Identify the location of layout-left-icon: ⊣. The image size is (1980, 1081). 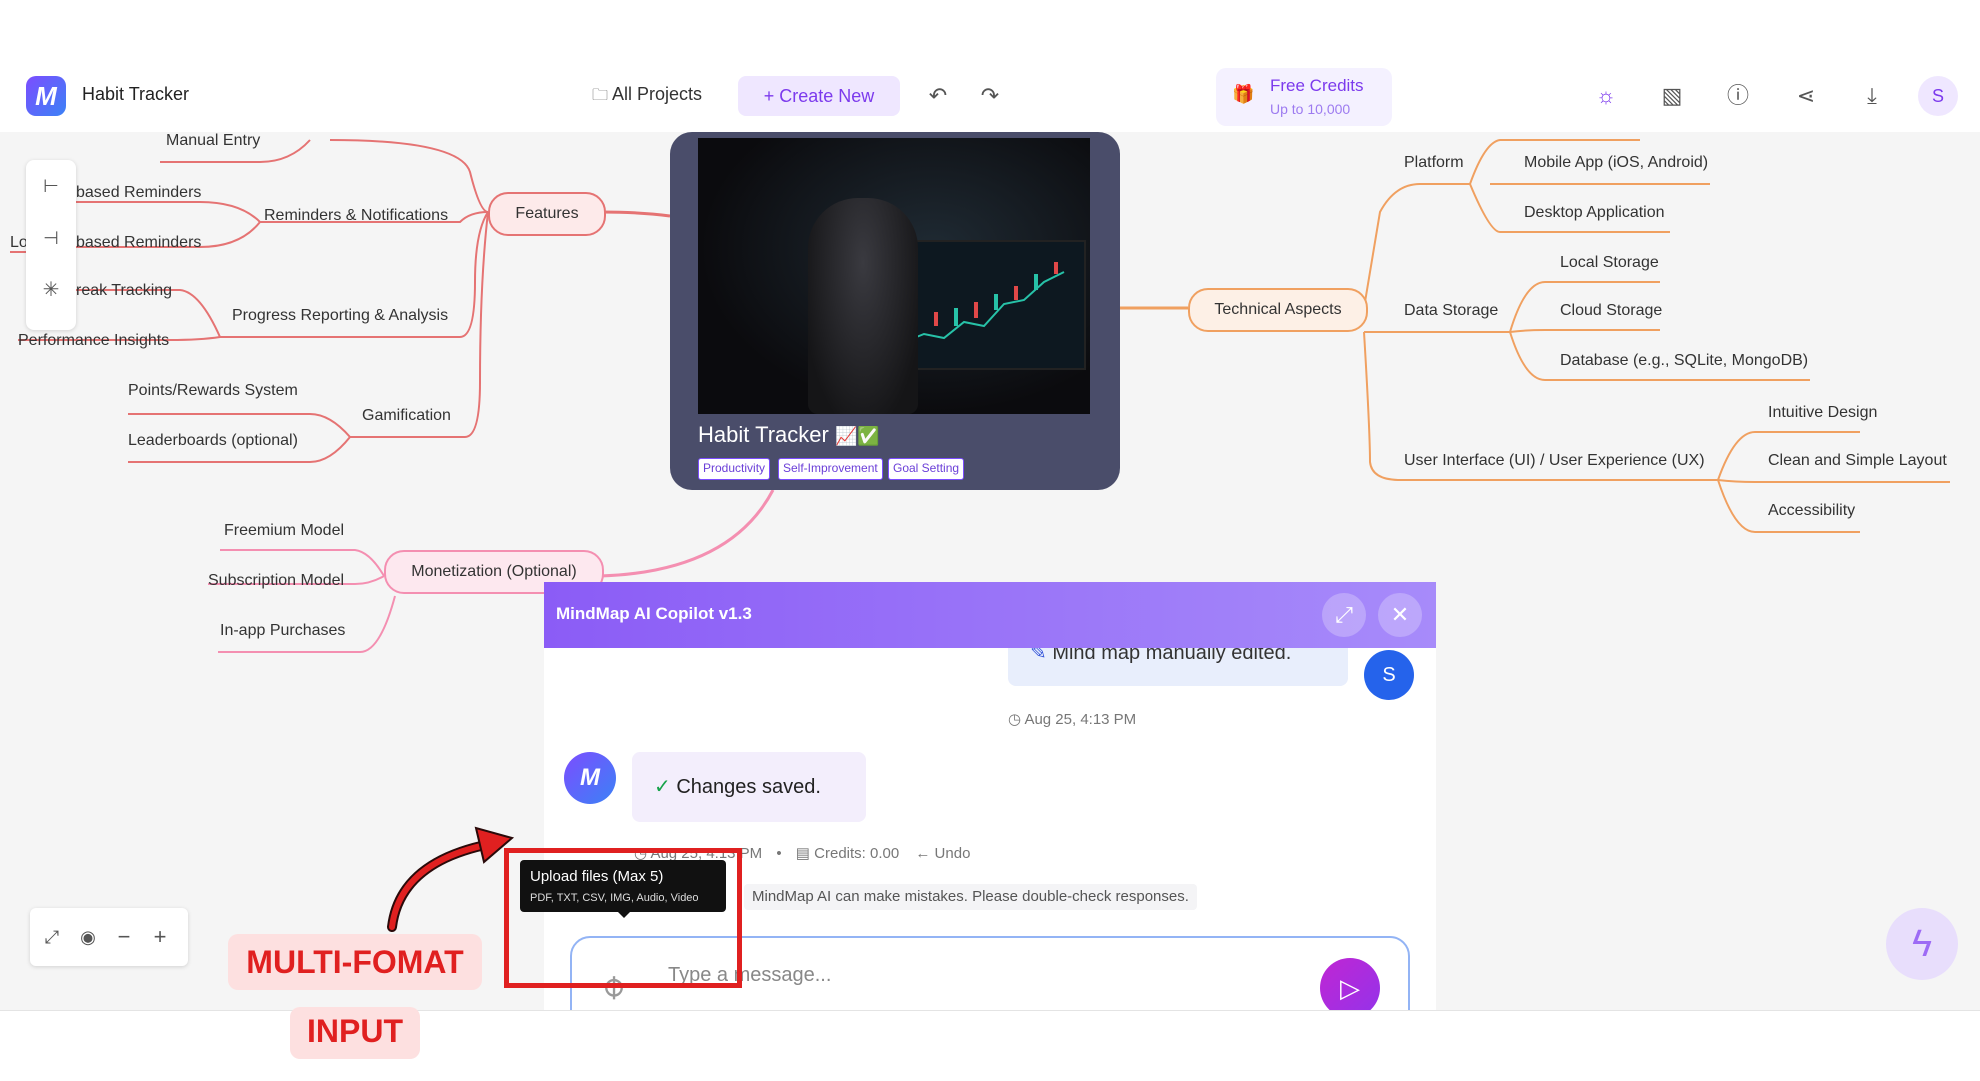
(51, 238).